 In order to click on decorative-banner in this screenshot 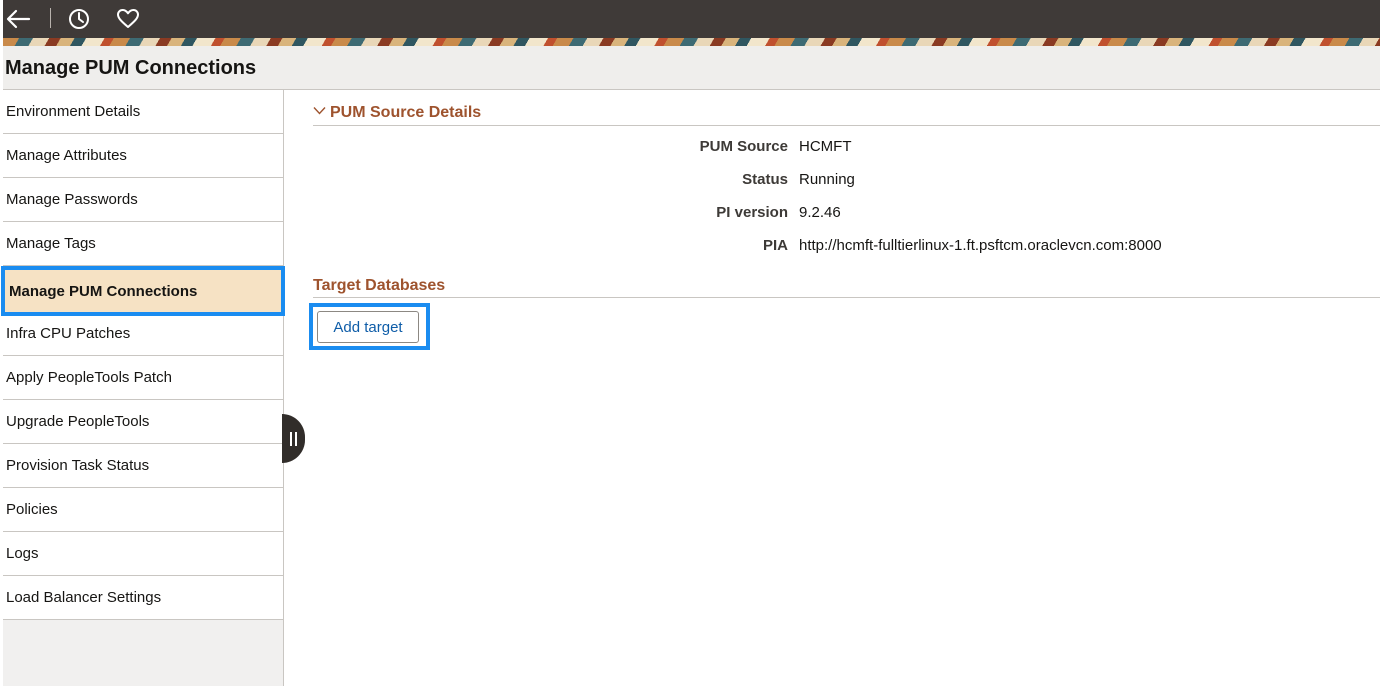, I will do `click(691, 42)`.